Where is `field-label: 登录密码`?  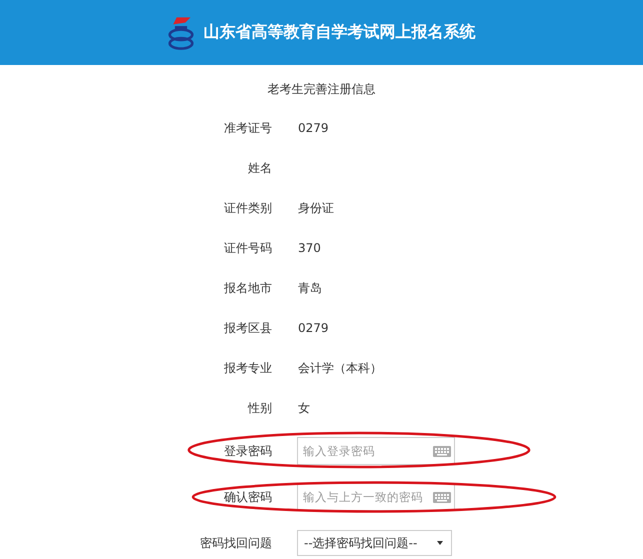 field-label: 登录密码 is located at coordinates (247, 451).